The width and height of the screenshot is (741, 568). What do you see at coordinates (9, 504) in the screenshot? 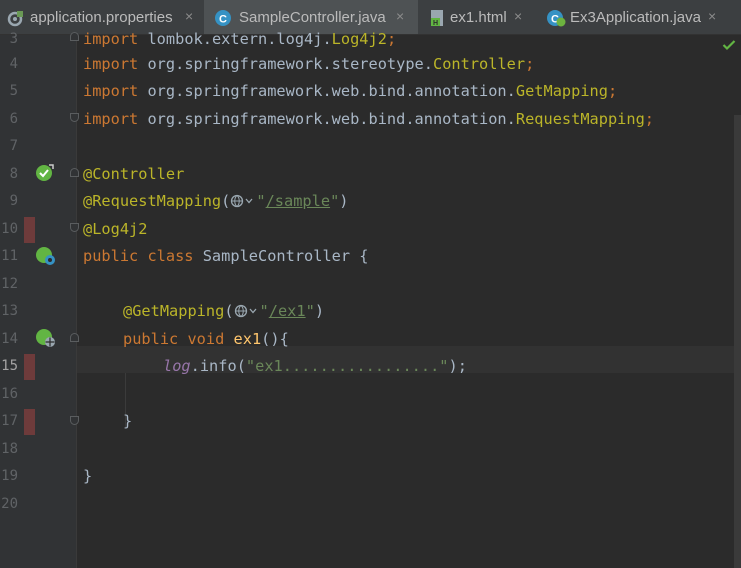
I see `line-number: 20` at bounding box center [9, 504].